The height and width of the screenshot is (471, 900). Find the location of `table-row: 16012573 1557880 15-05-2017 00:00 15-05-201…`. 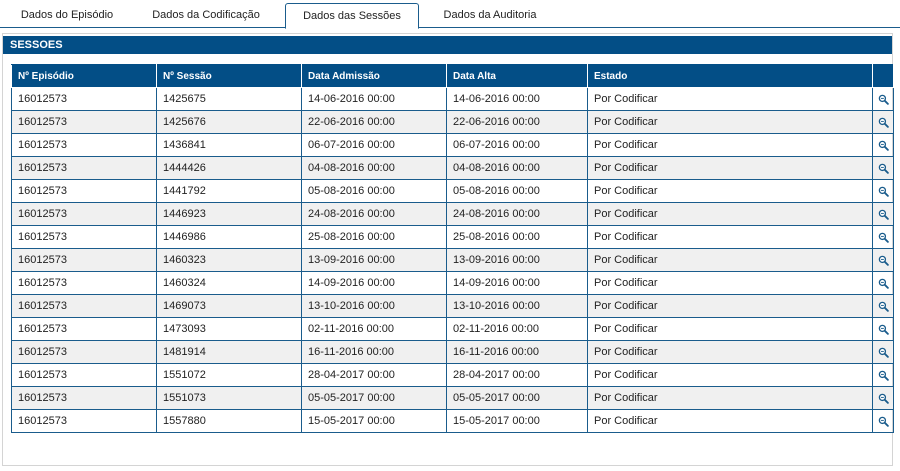

table-row: 16012573 1557880 15-05-2017 00:00 15-05-201… is located at coordinates (452, 421).